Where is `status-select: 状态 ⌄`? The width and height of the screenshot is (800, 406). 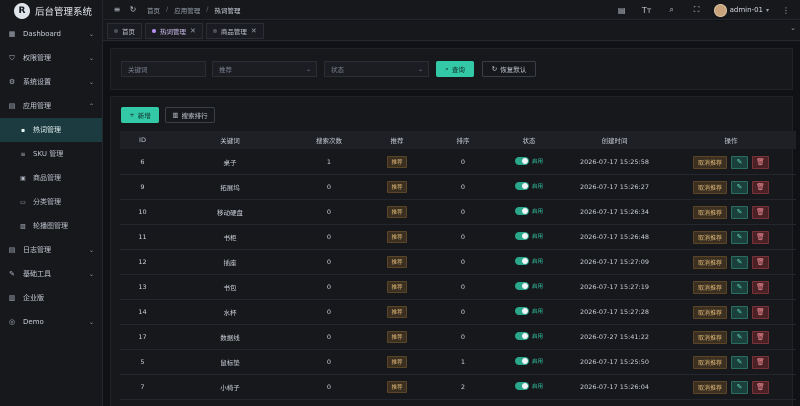
status-select: 状态 ⌄ is located at coordinates (376, 69).